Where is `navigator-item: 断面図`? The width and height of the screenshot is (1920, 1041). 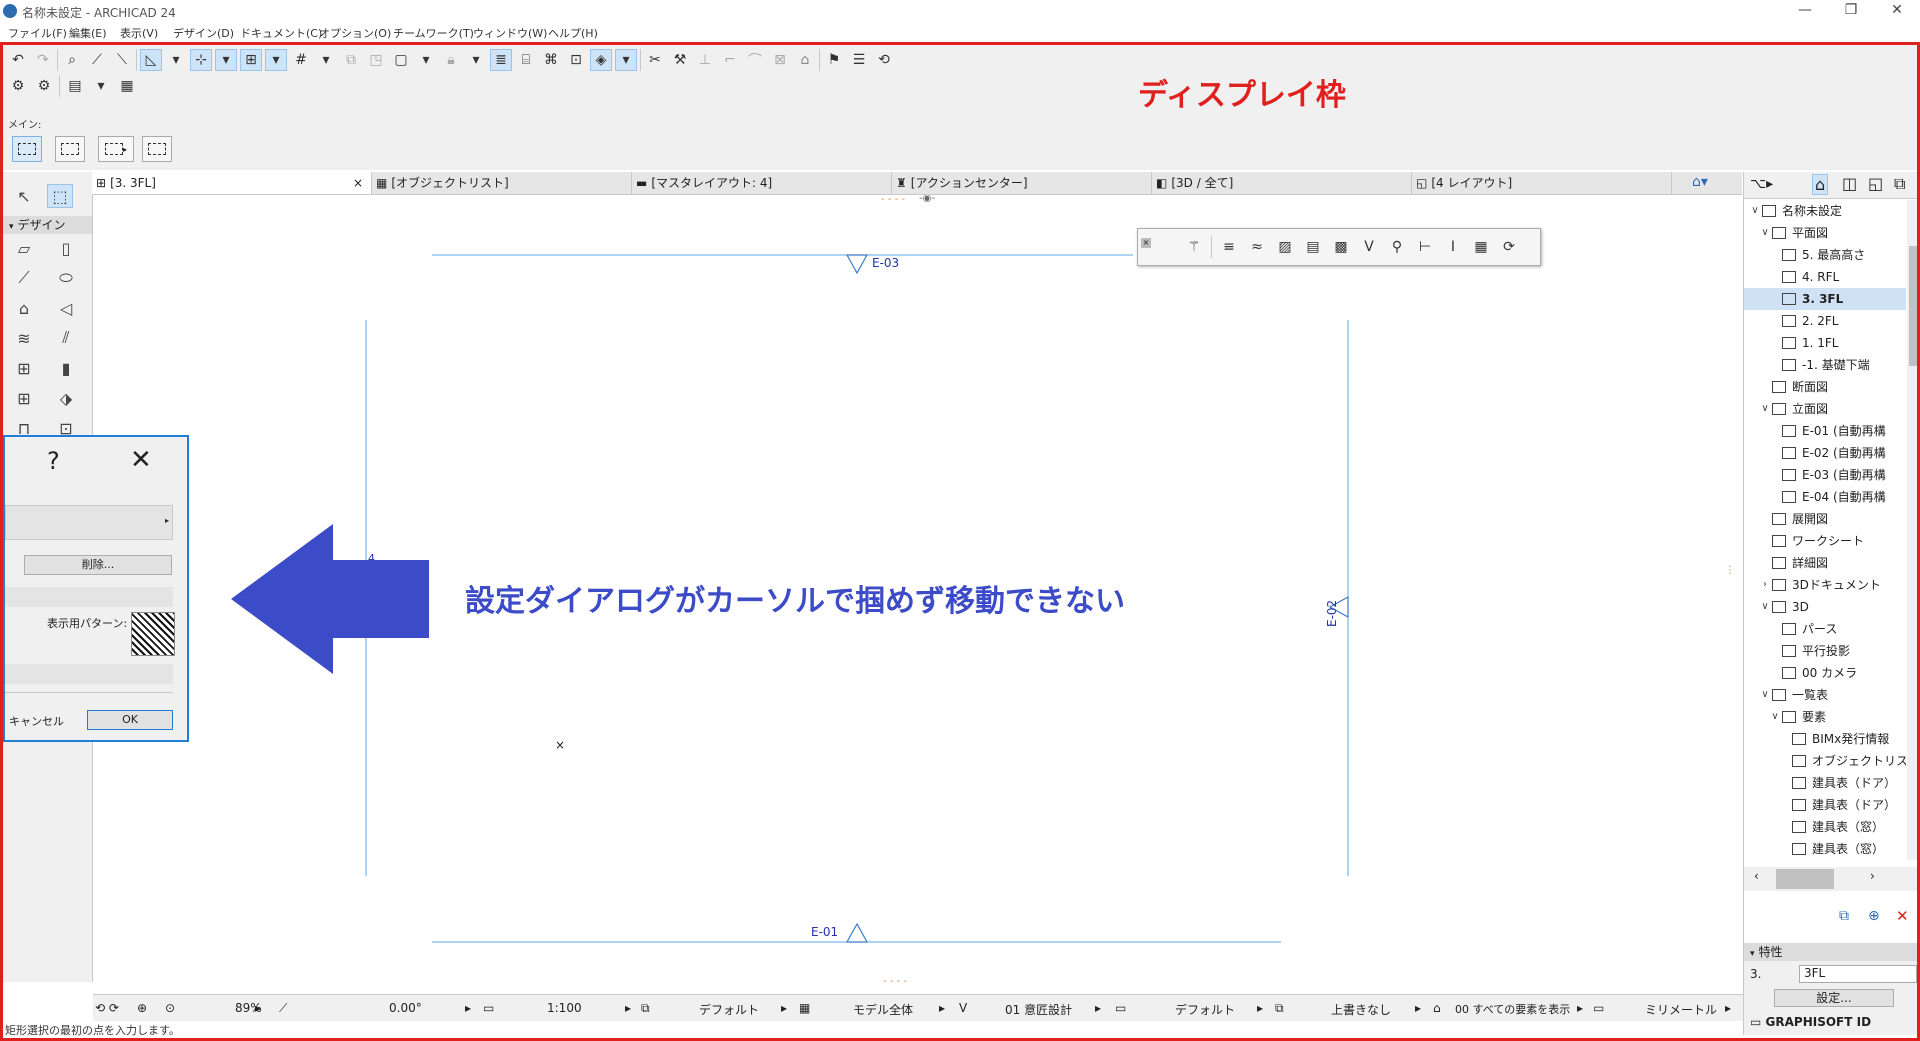 navigator-item: 断面図 is located at coordinates (1825, 387).